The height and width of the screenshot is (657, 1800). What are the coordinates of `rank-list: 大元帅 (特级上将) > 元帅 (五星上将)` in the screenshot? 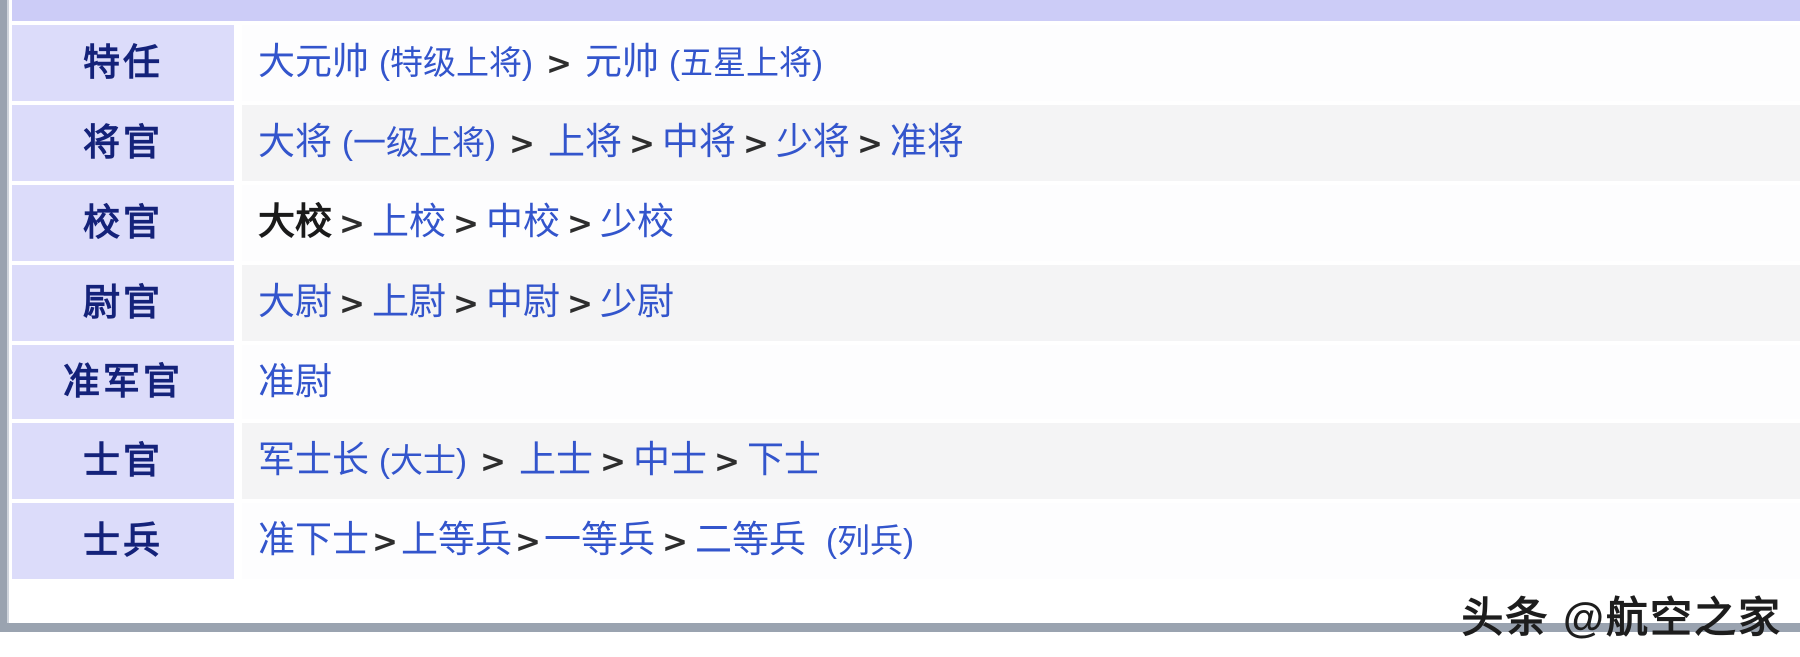 It's located at (1021, 63).